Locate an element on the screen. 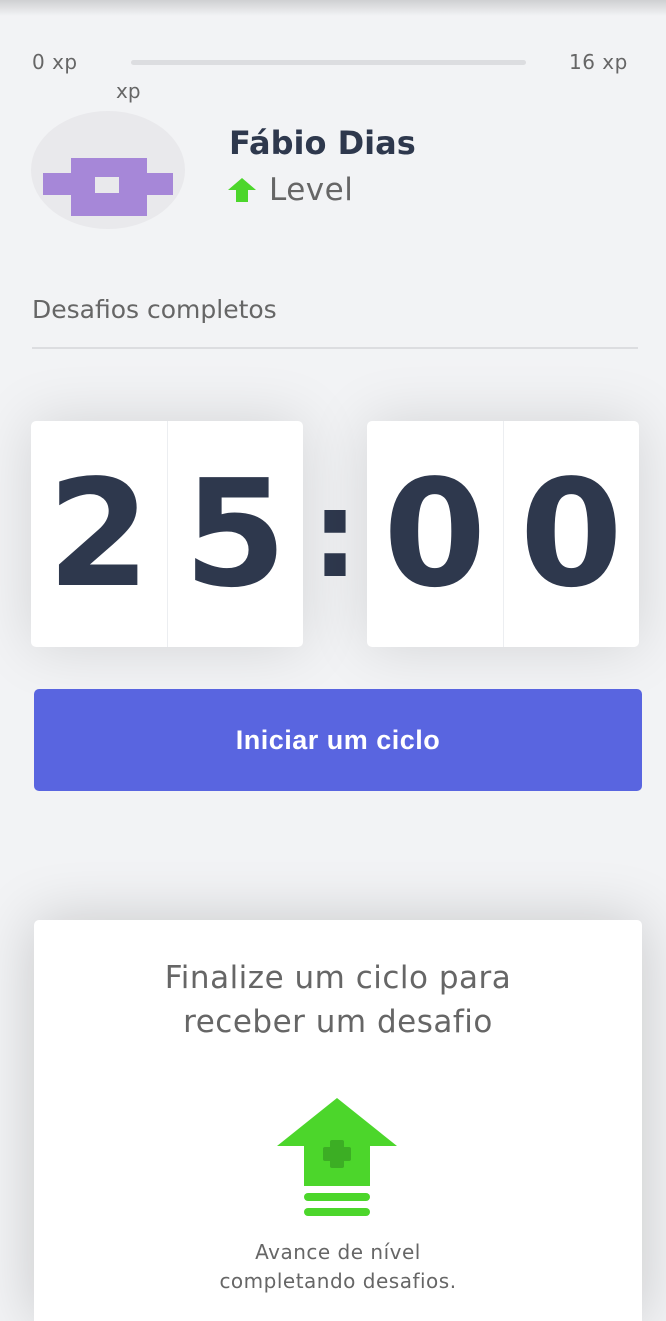 This screenshot has width=666, height=1321. card-description: Avance de nível completando desafios. is located at coordinates (338, 1267).